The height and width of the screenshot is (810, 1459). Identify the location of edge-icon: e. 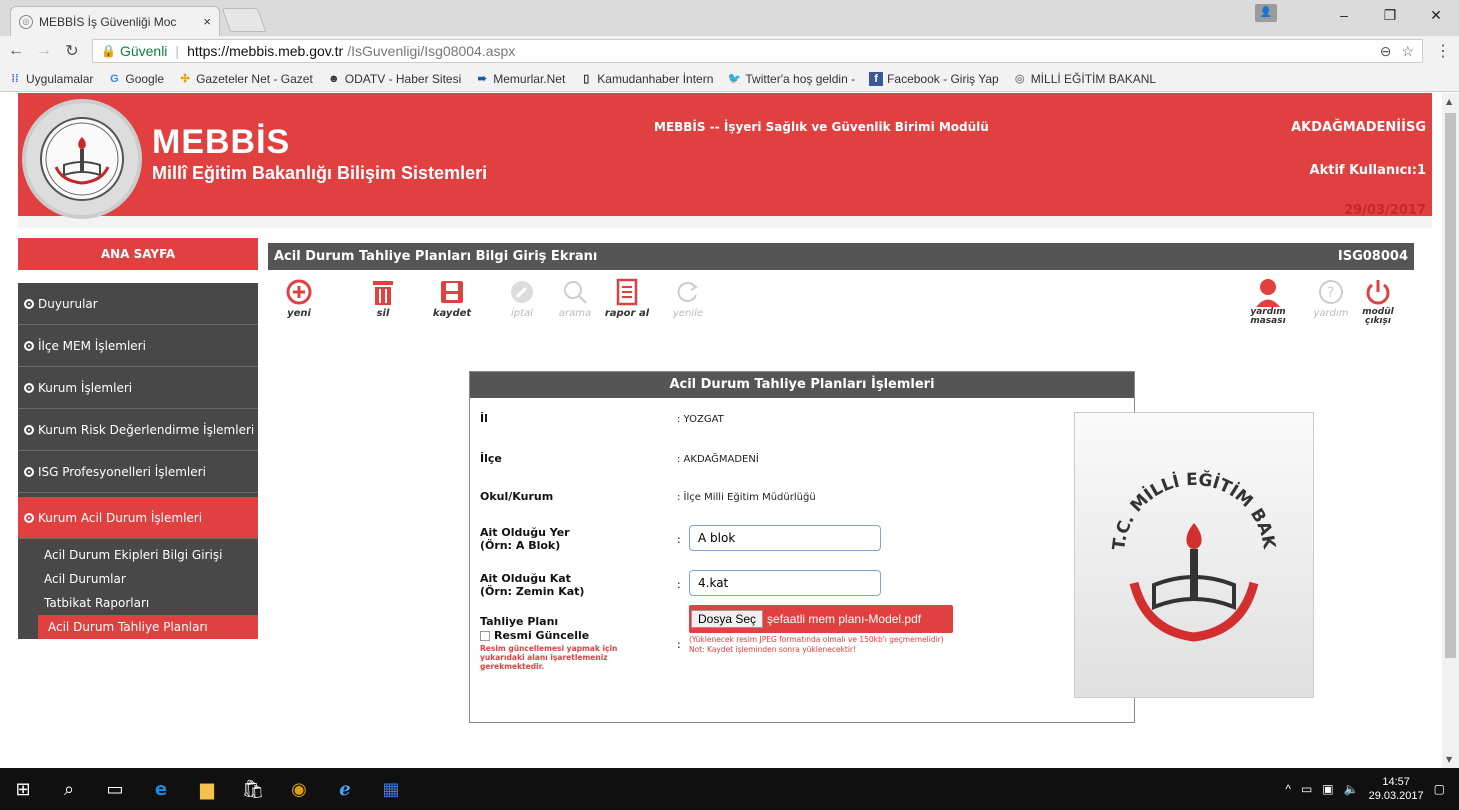
(161, 789).